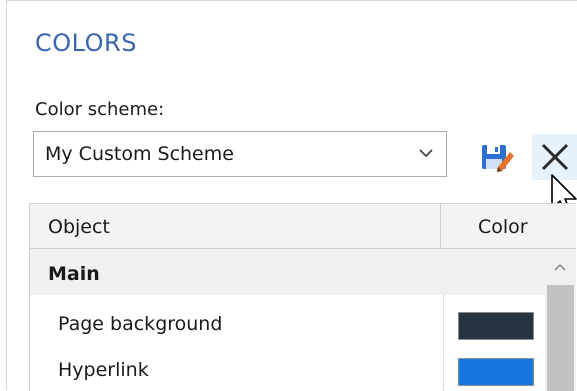 The height and width of the screenshot is (391, 577). What do you see at coordinates (79, 227) in the screenshot?
I see `column-header-object: Object` at bounding box center [79, 227].